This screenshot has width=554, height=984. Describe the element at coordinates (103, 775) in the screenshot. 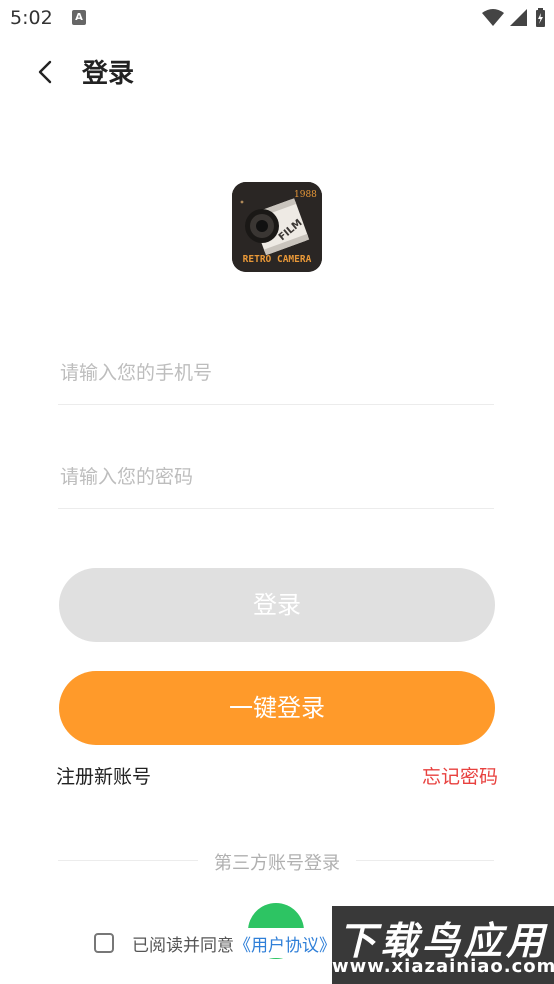

I see `register-link: 注册新账号` at that location.